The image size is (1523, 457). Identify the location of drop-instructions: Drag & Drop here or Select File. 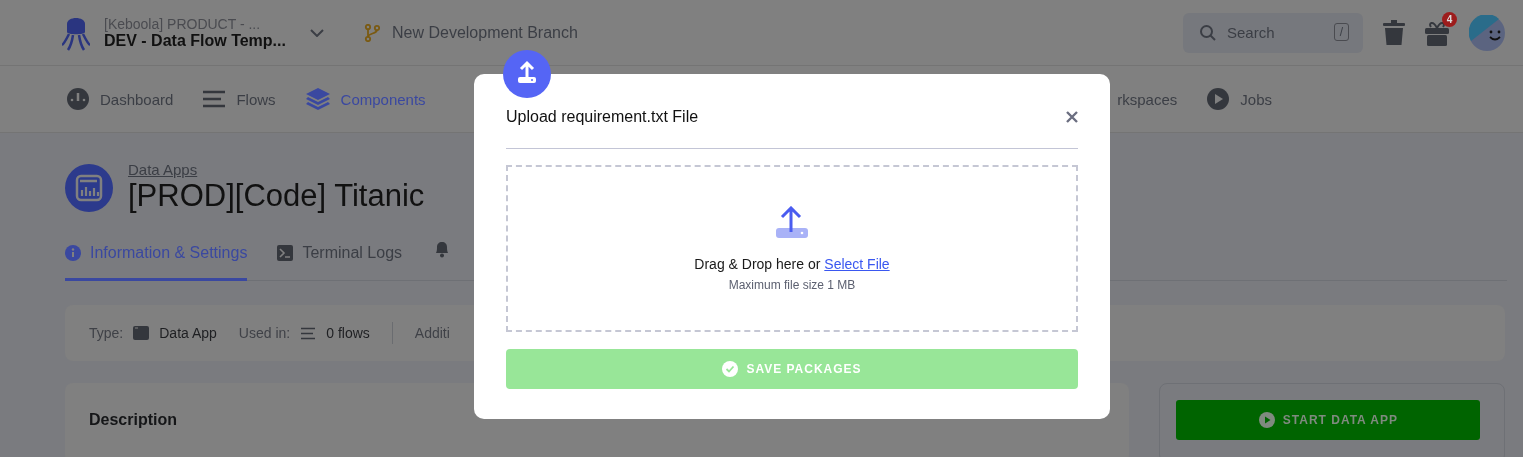
(792, 263).